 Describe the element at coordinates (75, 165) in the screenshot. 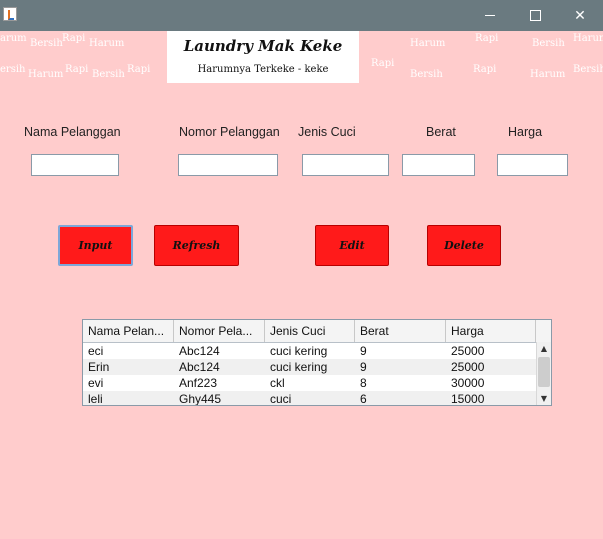

I see `nama-pelanggan-input` at that location.